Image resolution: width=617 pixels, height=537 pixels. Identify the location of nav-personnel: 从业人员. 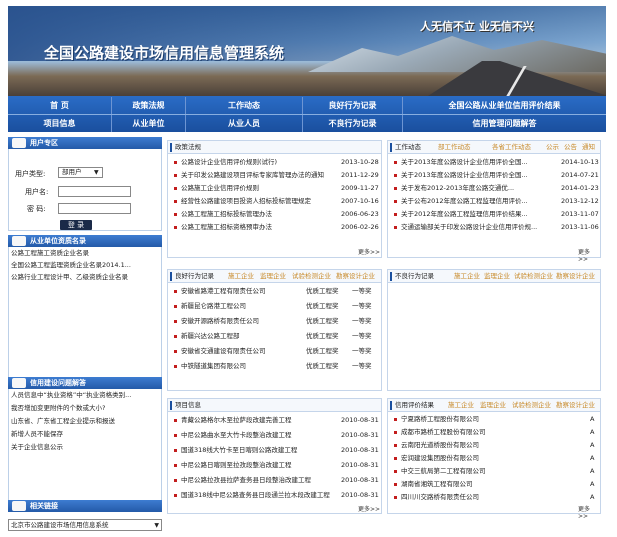
(244, 123).